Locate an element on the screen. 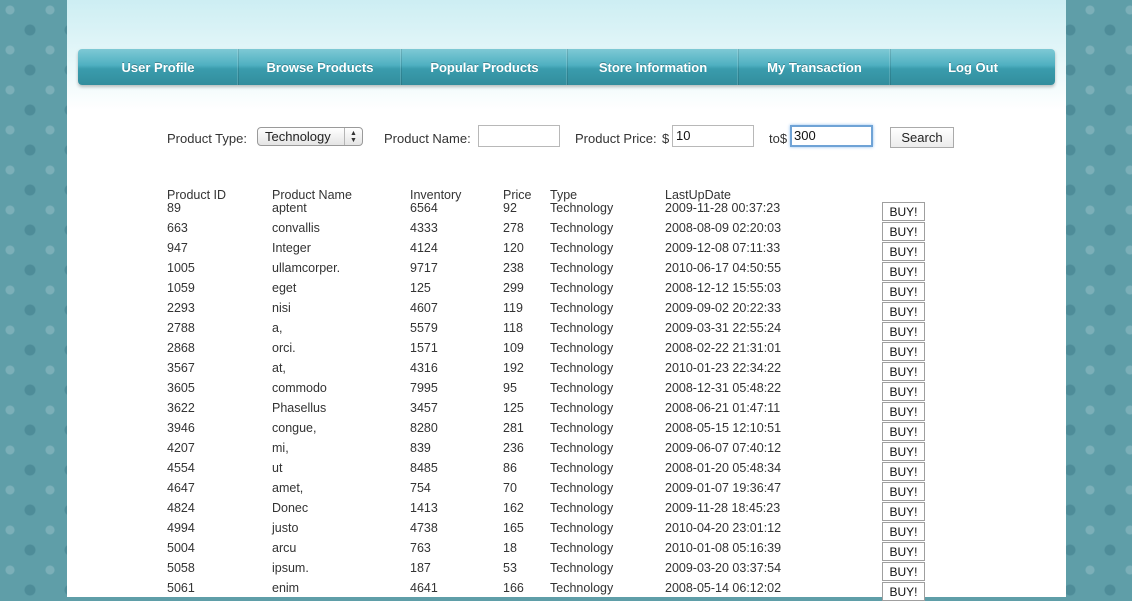 The image size is (1132, 601). cell-price: 166 is located at coordinates (513, 588).